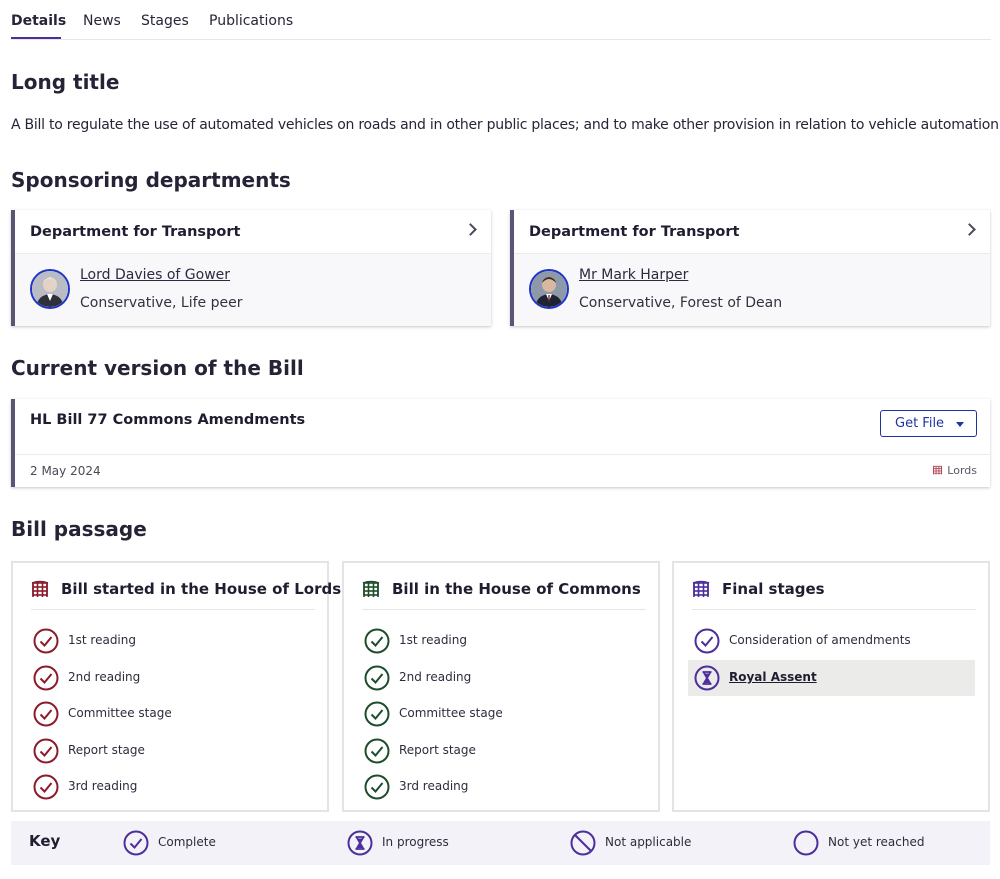  What do you see at coordinates (155, 275) in the screenshot?
I see `member-name-link: Lord Davies of Gower` at bounding box center [155, 275].